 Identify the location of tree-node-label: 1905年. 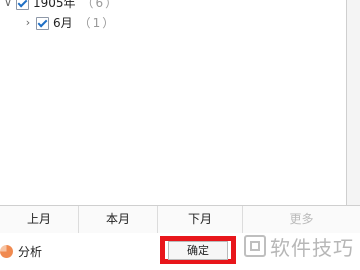
(54, 5).